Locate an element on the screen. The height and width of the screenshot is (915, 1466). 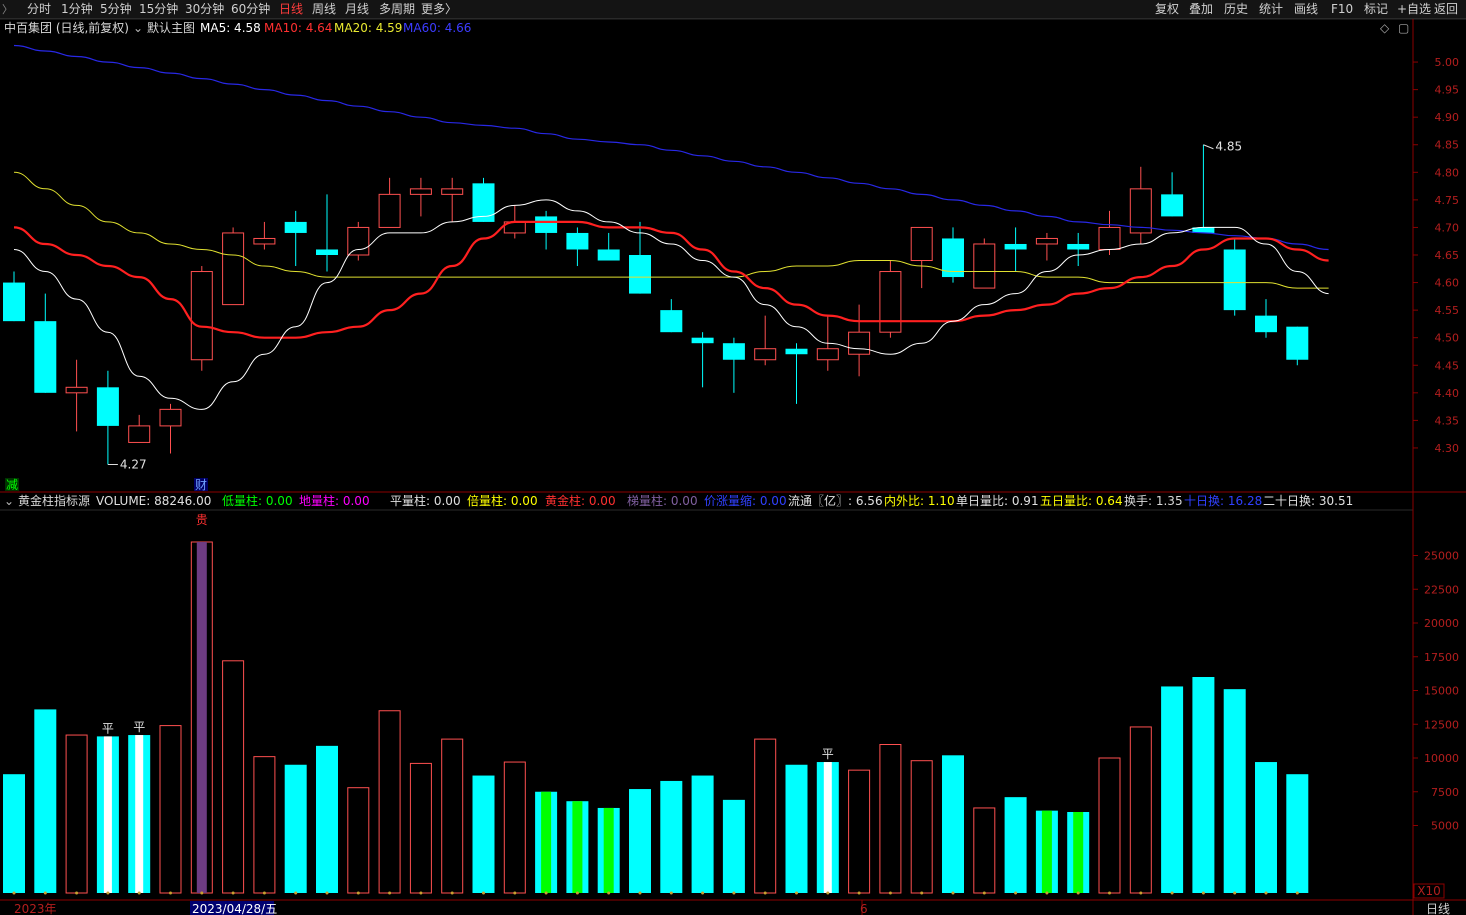
volume-tick-label-4: 15000 is located at coordinates (1441, 691).